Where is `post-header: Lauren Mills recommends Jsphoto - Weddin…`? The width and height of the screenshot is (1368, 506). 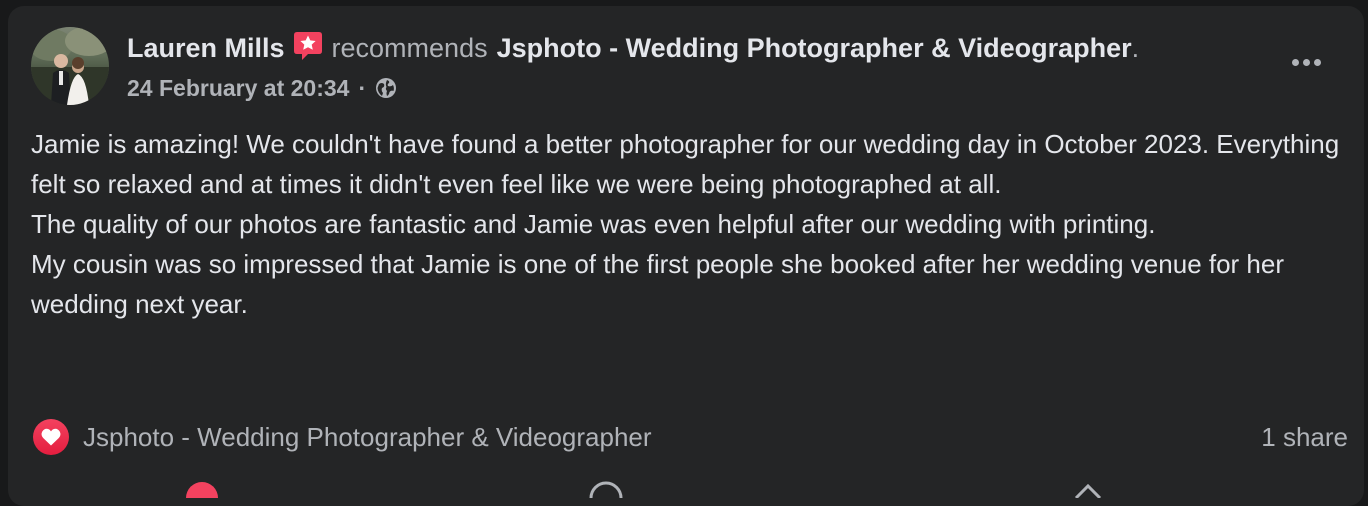 post-header: Lauren Mills recommends Jsphoto - Weddin… is located at coordinates (633, 48).